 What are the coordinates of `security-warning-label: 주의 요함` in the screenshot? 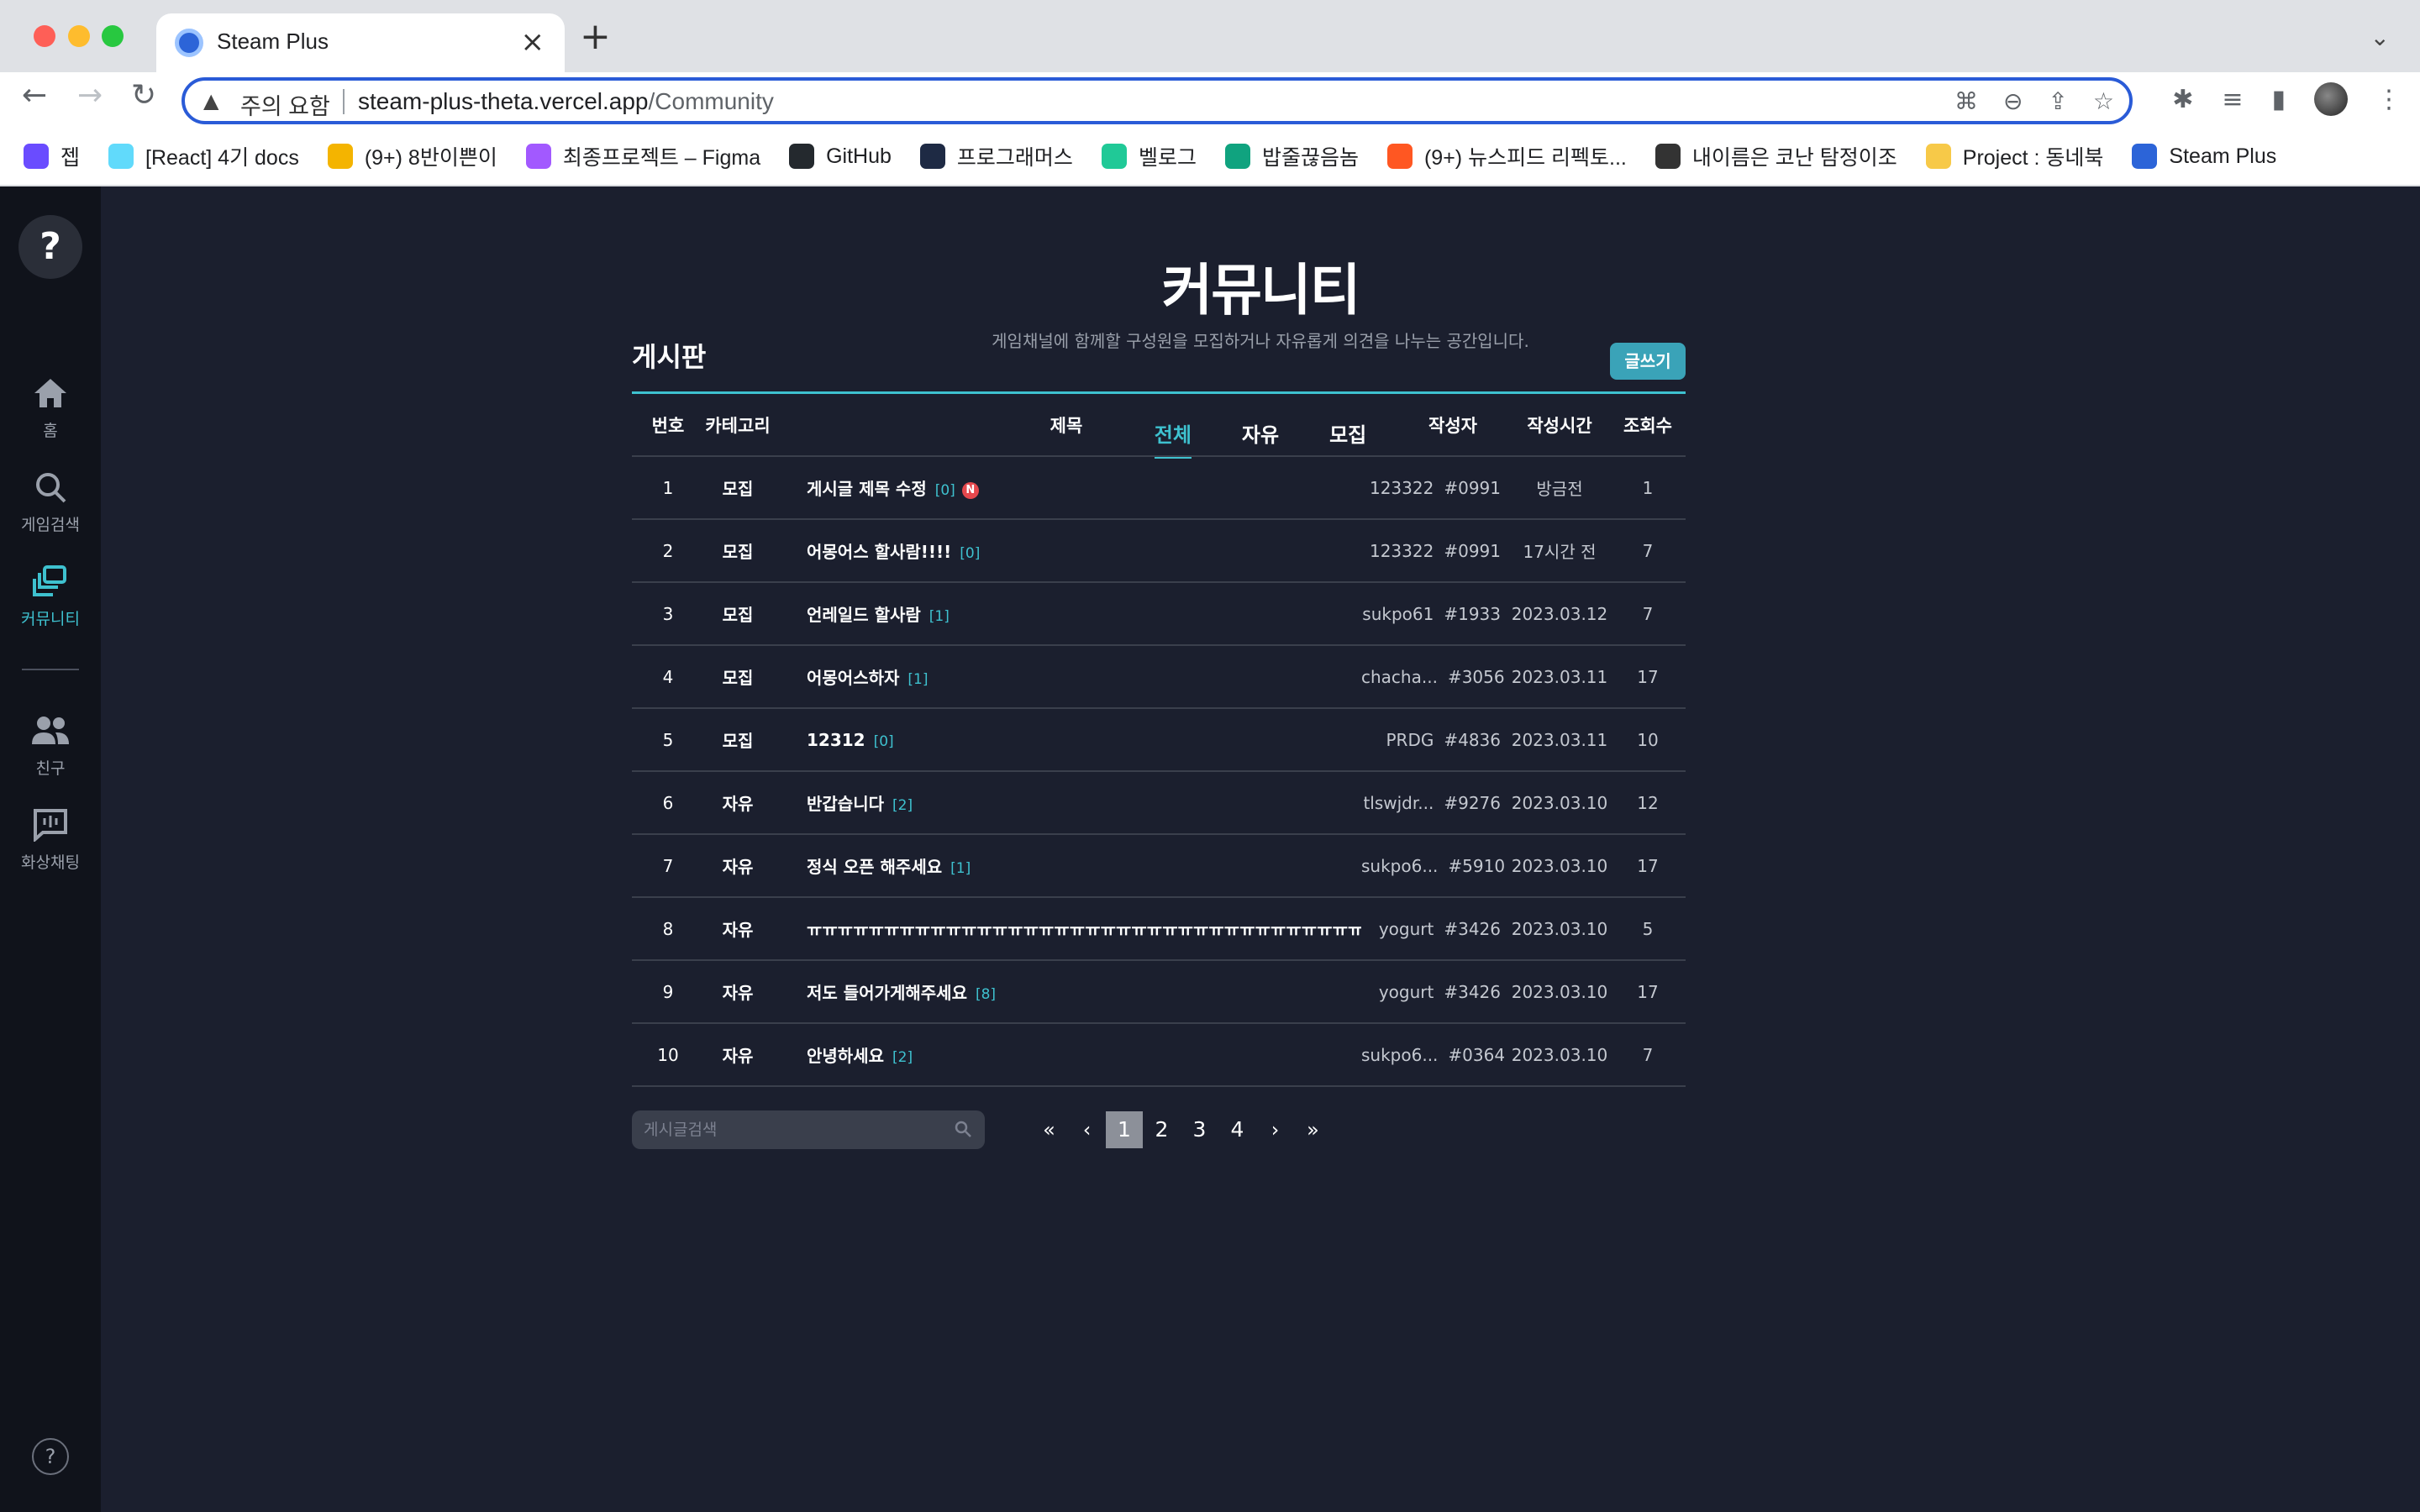 It's located at (285, 104).